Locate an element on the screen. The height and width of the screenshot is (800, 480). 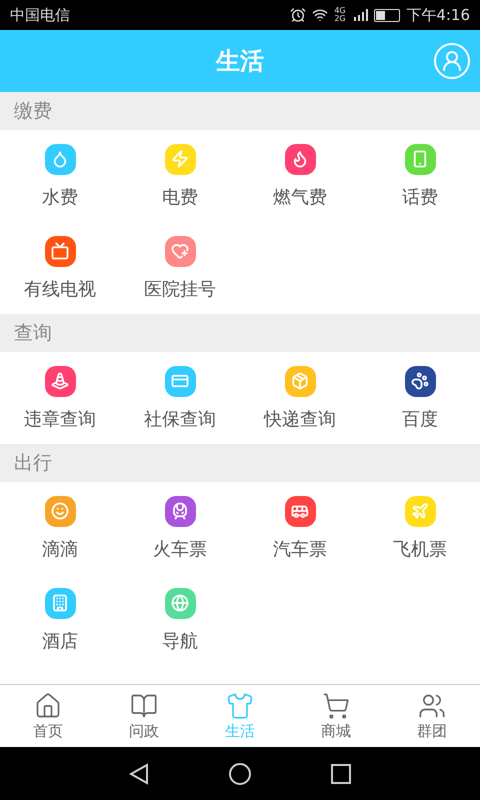
service-label: 汽车票 is located at coordinates (300, 549).